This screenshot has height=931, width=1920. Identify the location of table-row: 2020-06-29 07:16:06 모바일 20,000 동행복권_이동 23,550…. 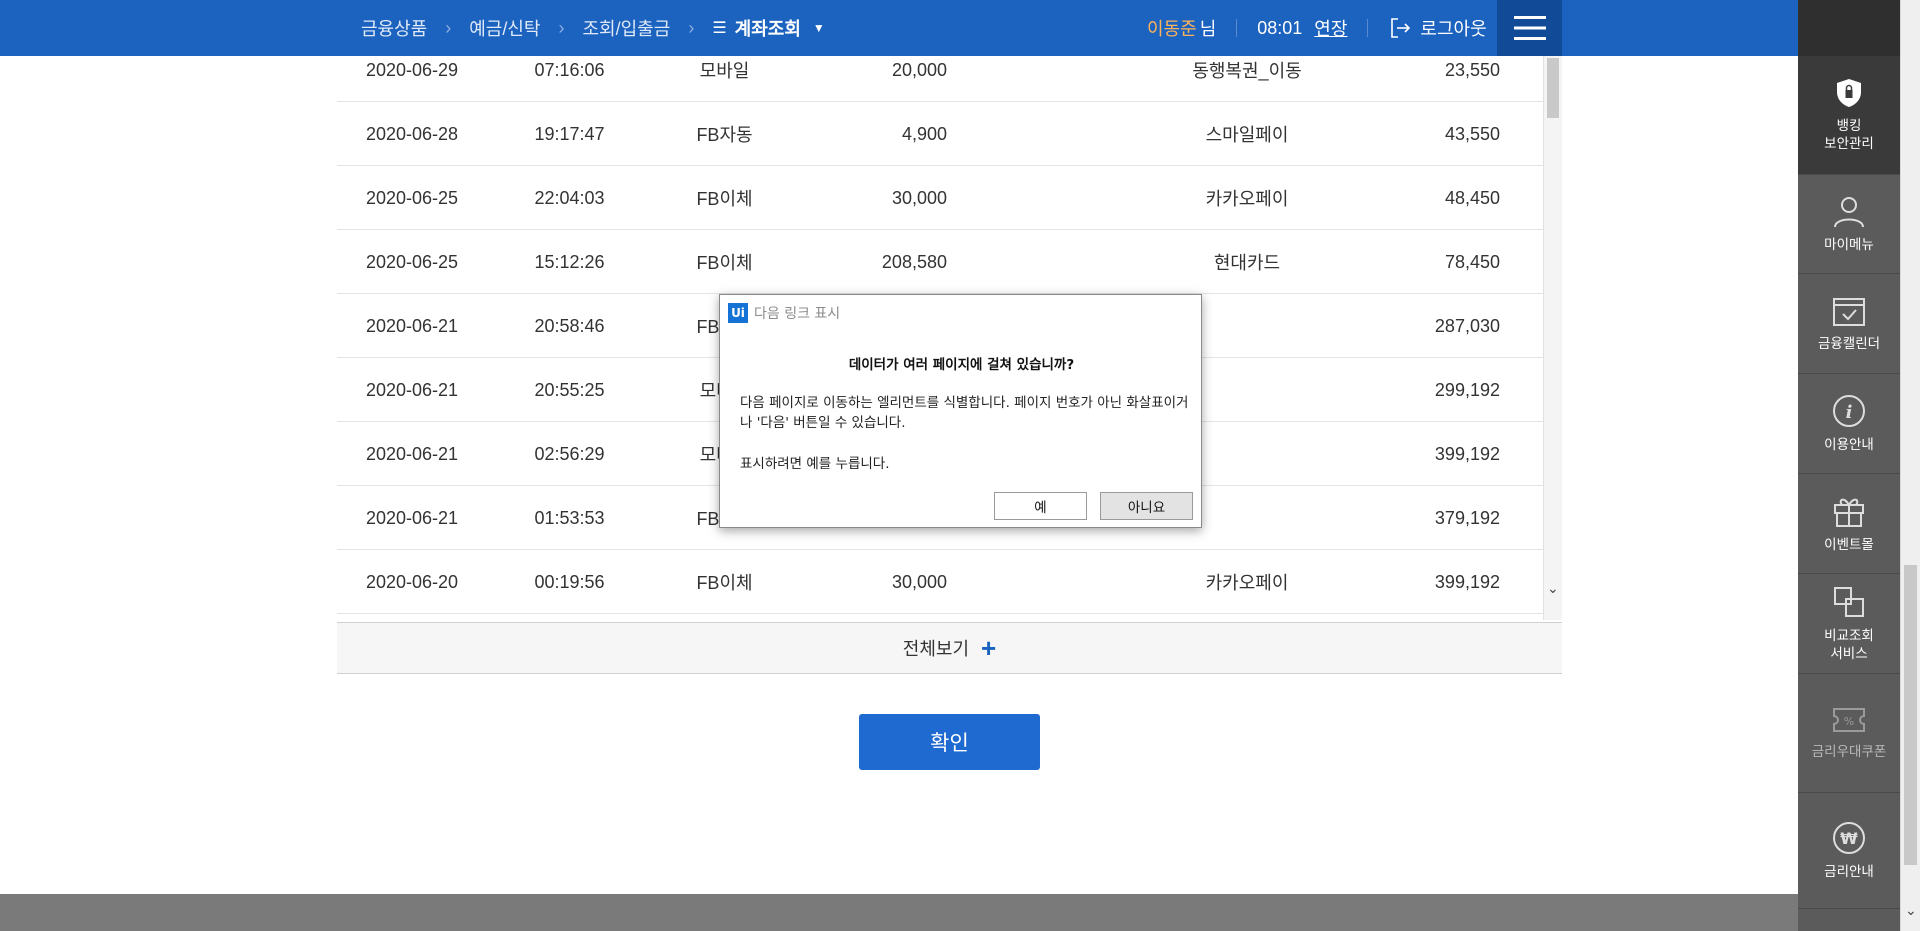
(940, 79).